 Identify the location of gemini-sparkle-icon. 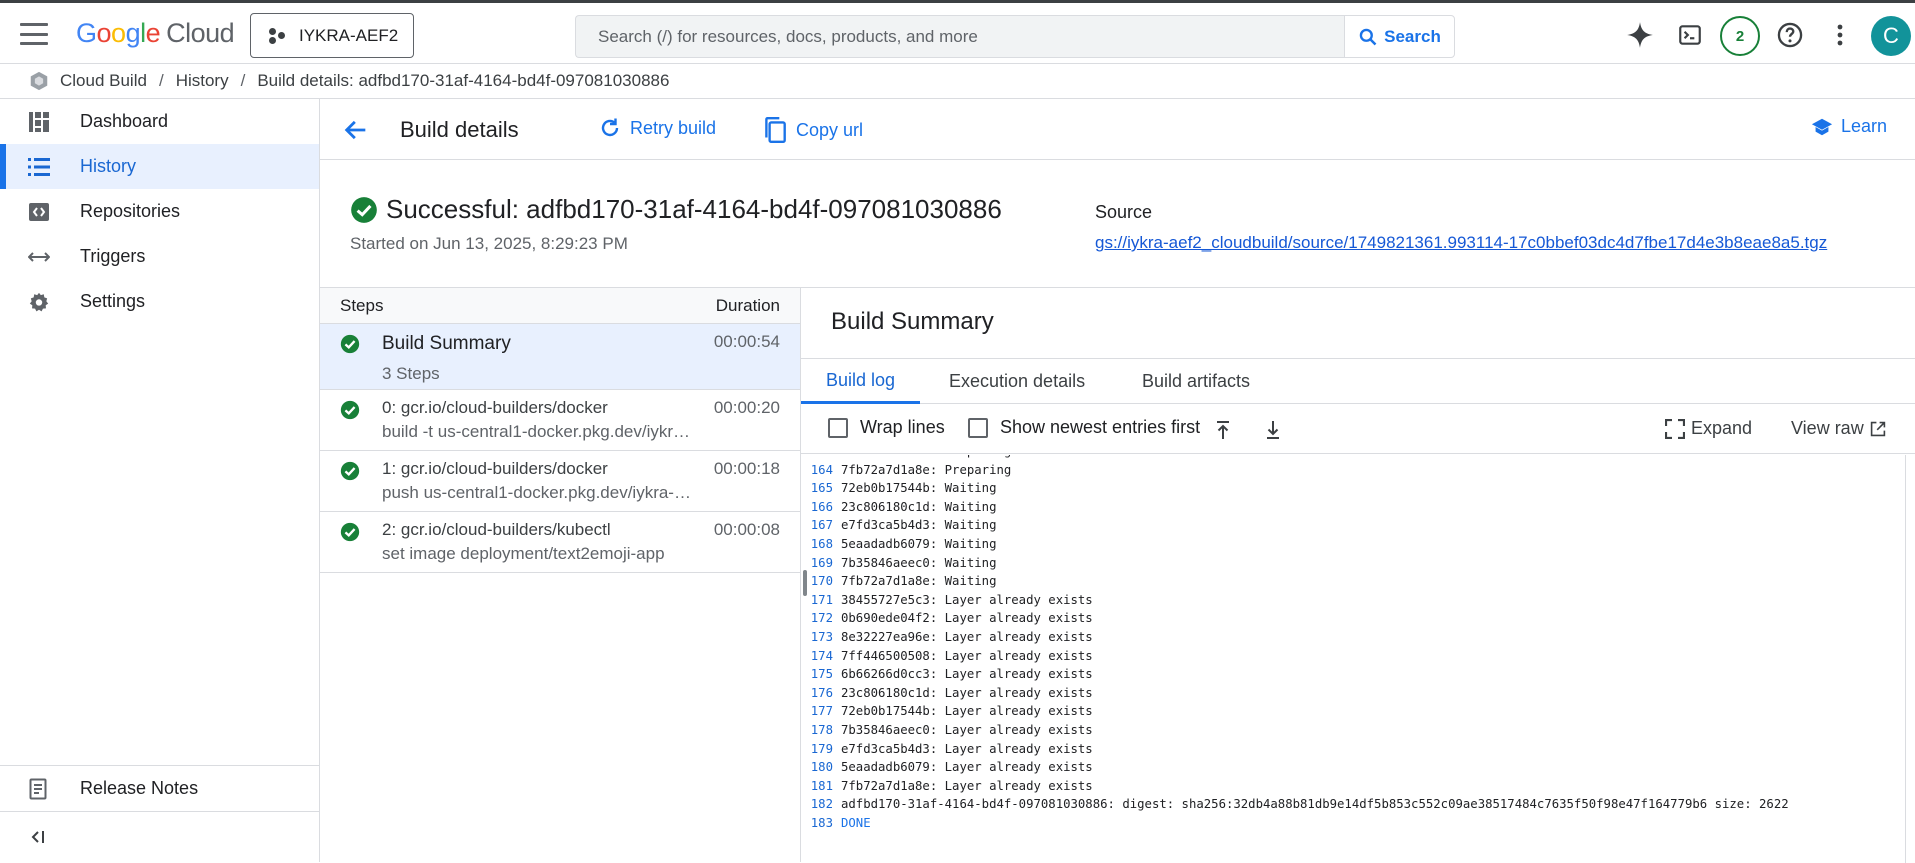
(1640, 35).